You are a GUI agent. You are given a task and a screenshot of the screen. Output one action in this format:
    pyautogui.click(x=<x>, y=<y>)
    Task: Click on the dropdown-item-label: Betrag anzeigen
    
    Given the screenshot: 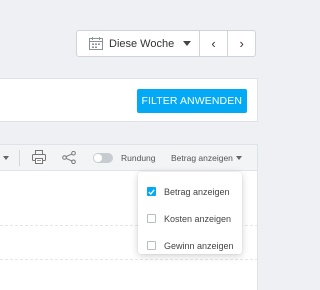 What is the action you would take?
    pyautogui.click(x=197, y=191)
    